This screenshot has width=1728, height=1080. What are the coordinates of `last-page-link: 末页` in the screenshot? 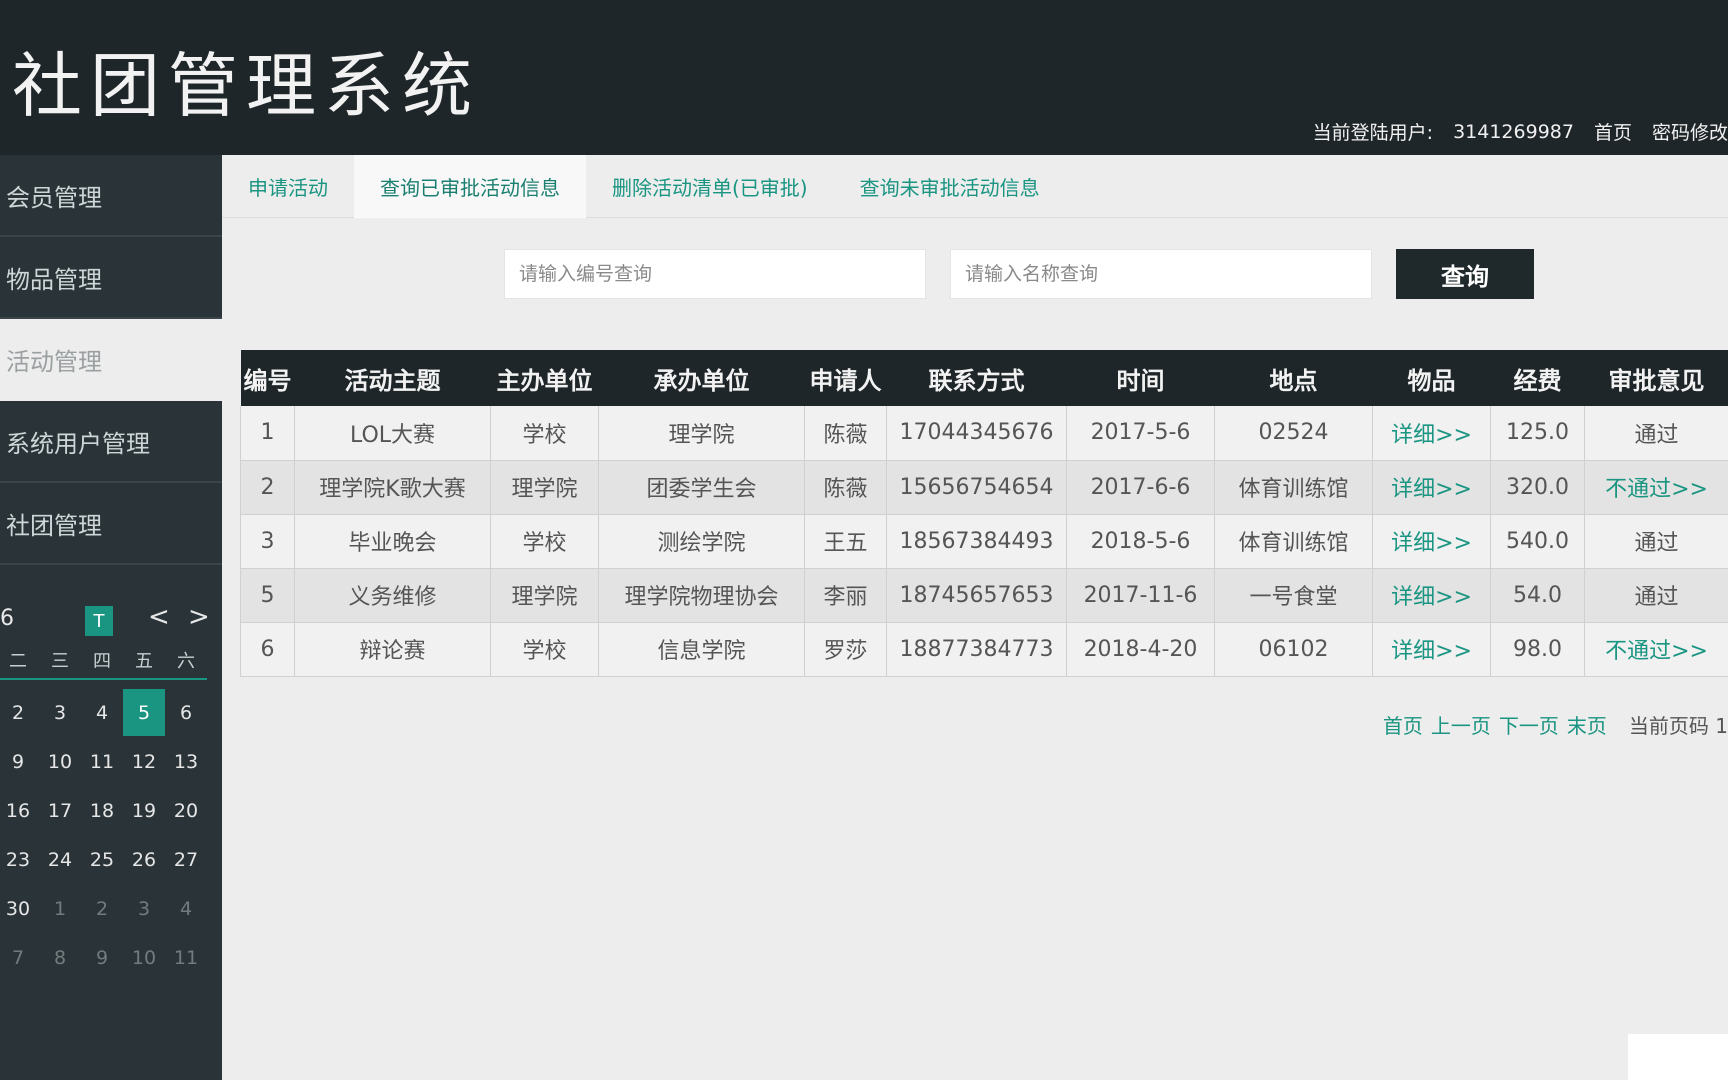 It's located at (1587, 724).